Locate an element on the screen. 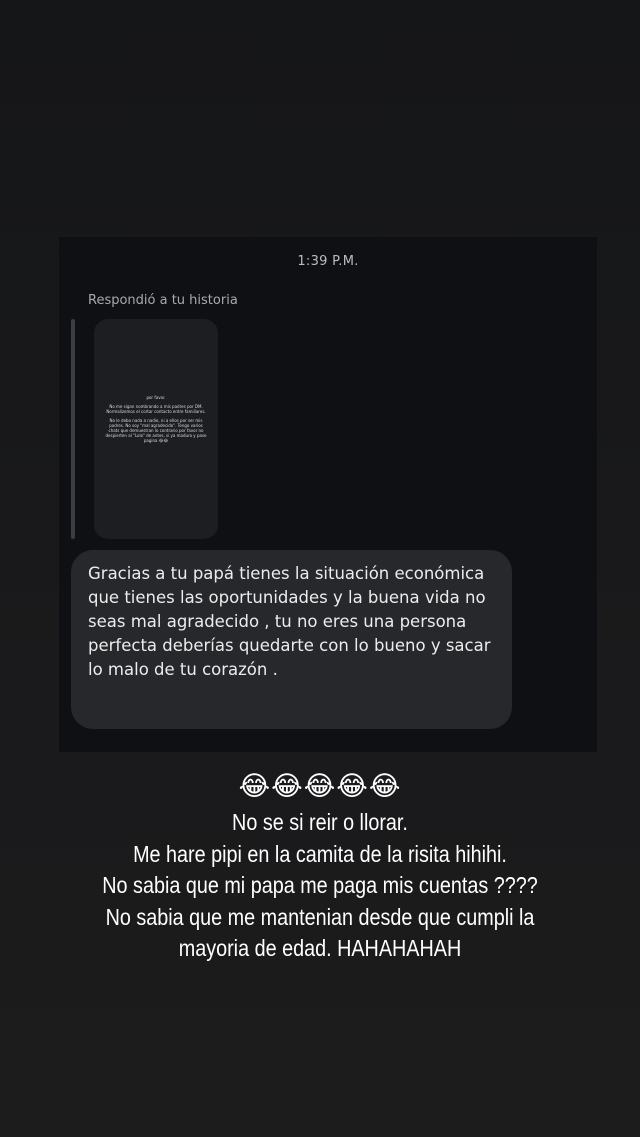 This screenshot has width=640, height=1137. caption-line: No se si reir o llorar. is located at coordinates (320, 822).